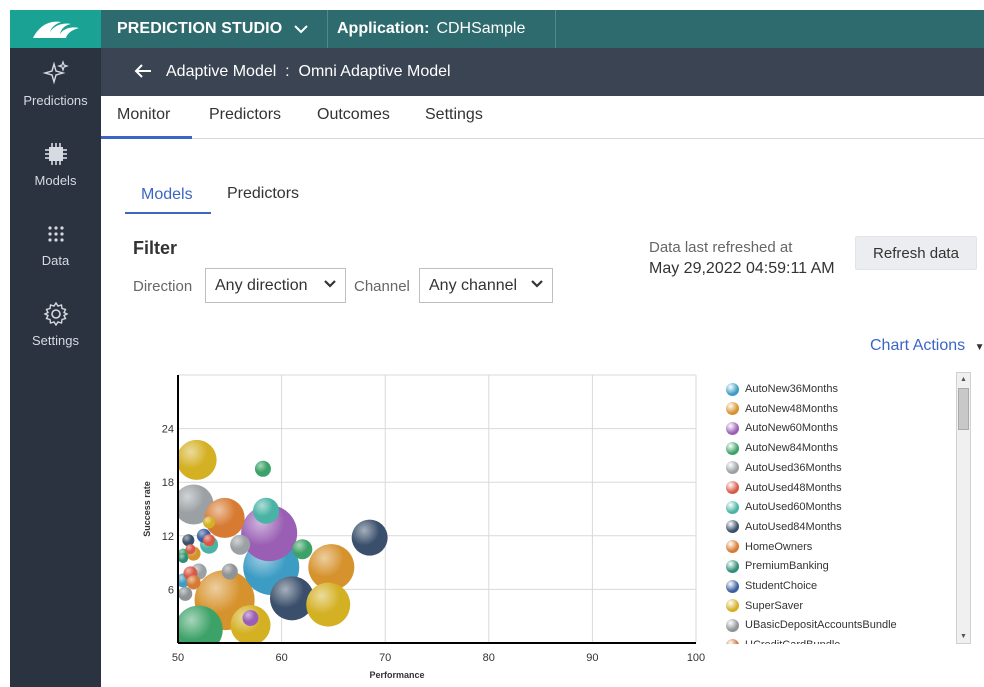  What do you see at coordinates (143, 72) in the screenshot?
I see `back-arrow-icon` at bounding box center [143, 72].